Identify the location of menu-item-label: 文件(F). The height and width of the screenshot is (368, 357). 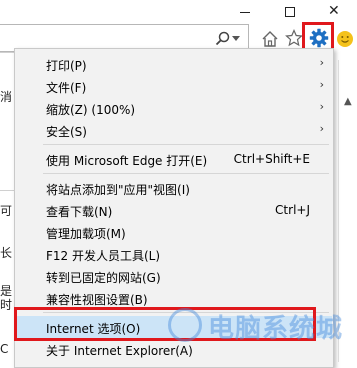
(66, 88).